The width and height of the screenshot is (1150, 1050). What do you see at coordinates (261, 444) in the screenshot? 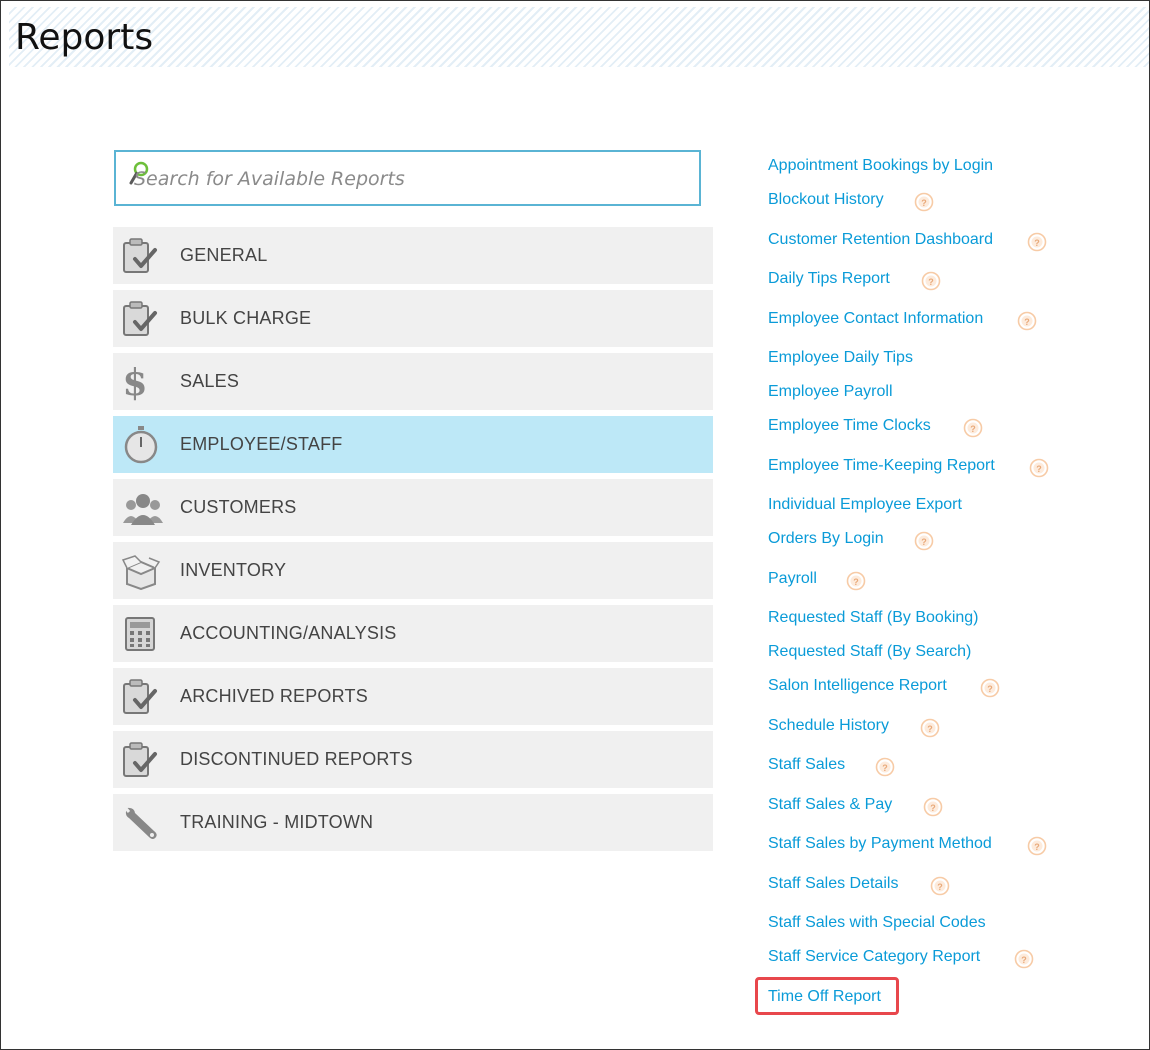
I see `category-label: EMPLOYEE/STAFF` at bounding box center [261, 444].